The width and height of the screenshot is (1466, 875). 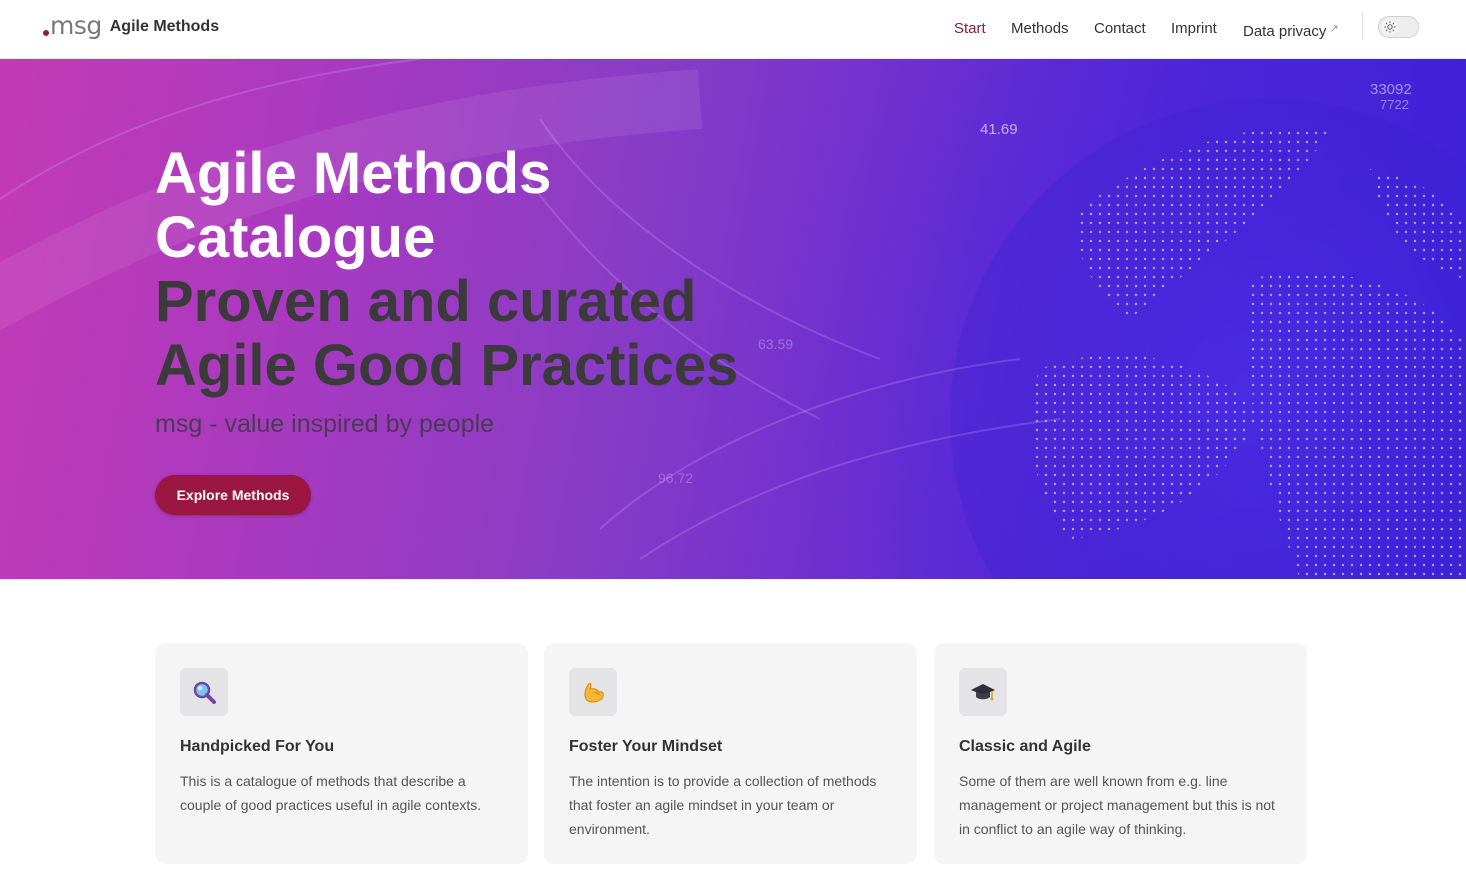 I want to click on flexed-biceps-icon, so click(x=593, y=692).